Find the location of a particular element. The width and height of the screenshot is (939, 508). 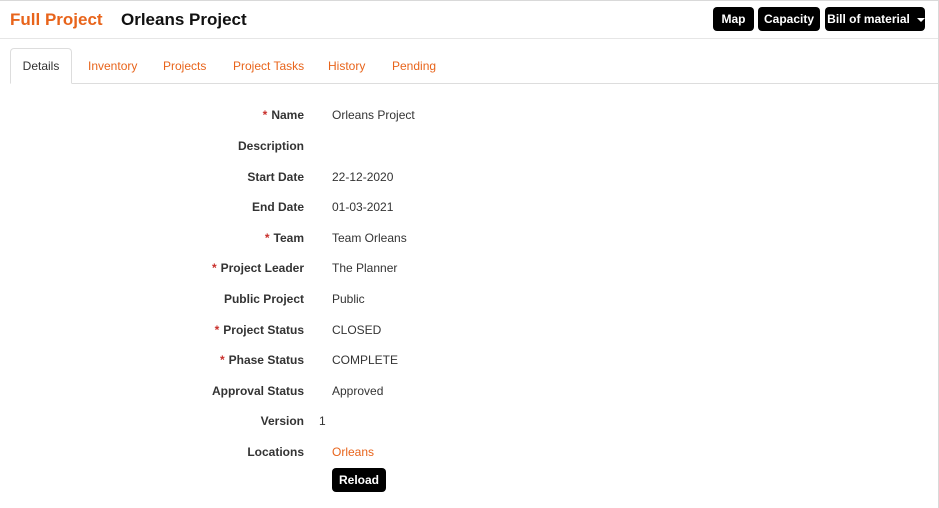

bill-of-material-dropdown: Bill of material is located at coordinates (875, 19).